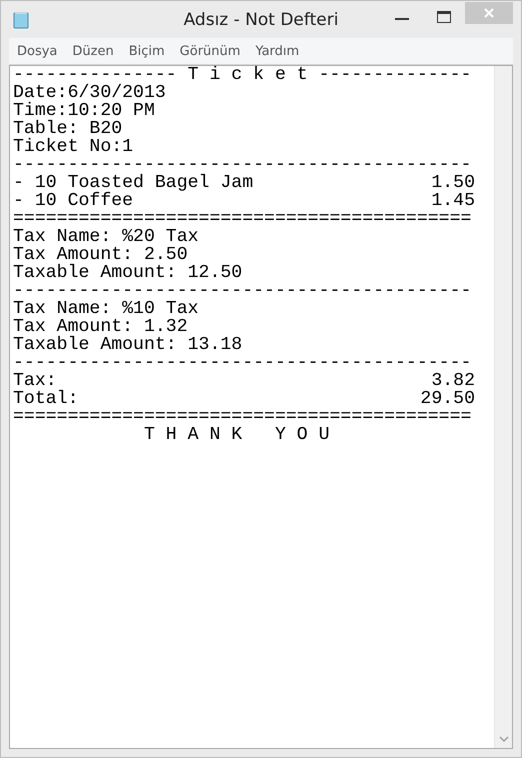  What do you see at coordinates (261, 20) in the screenshot?
I see `window-title: Adsız - Not Defteri` at bounding box center [261, 20].